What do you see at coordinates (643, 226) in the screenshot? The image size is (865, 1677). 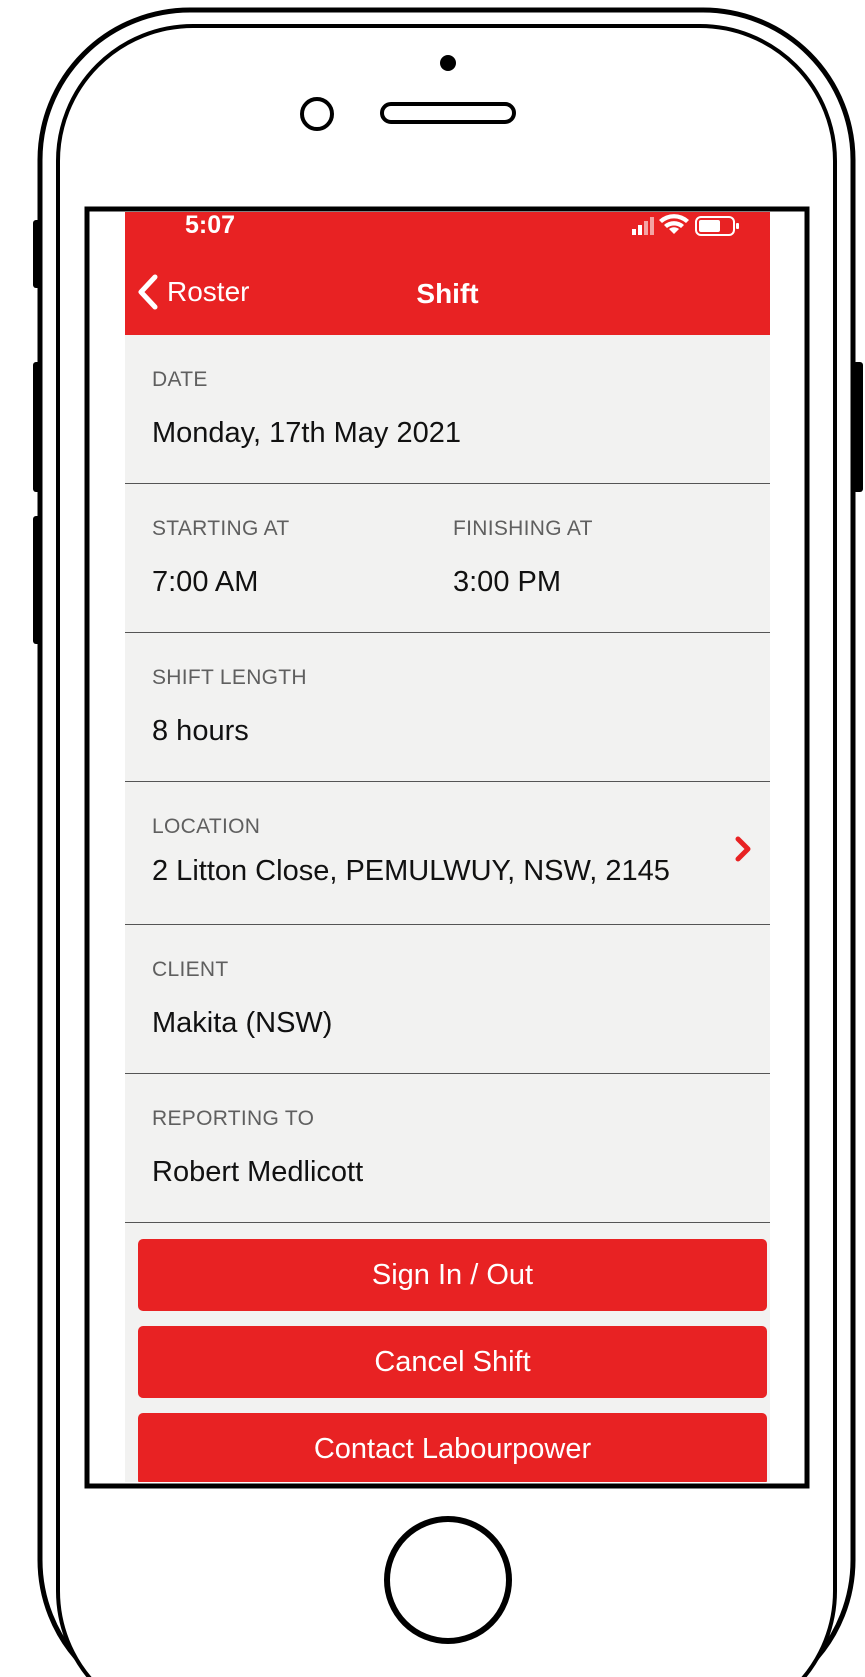 I see `cellular-signal-icon` at bounding box center [643, 226].